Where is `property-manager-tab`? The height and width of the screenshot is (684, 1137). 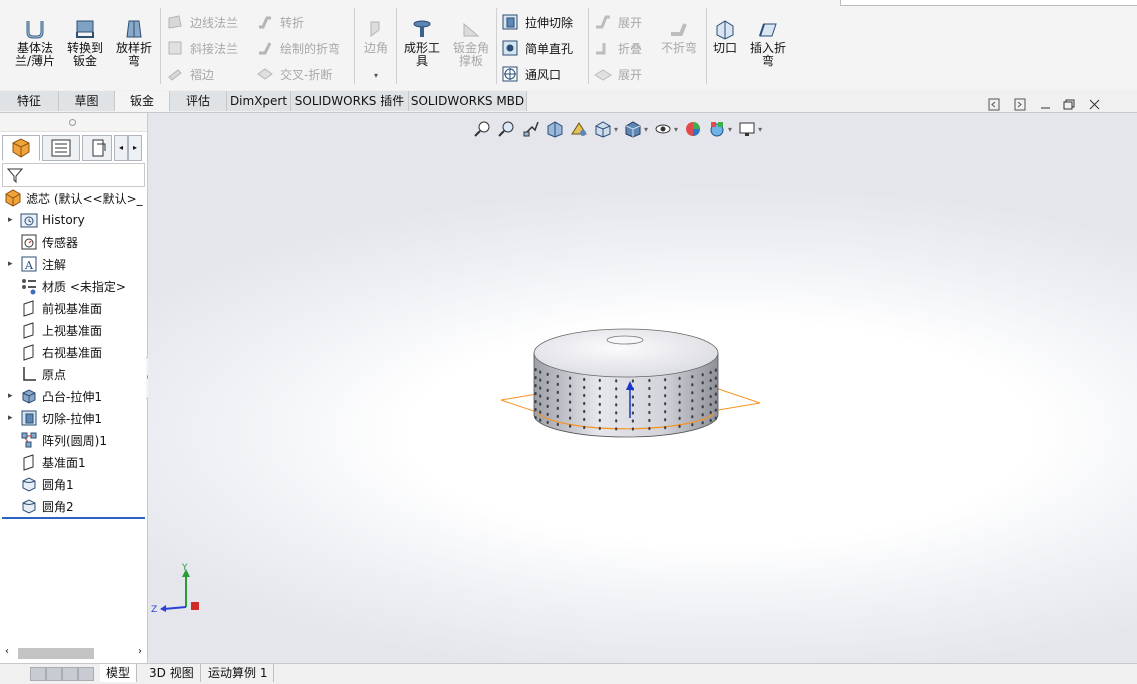 property-manager-tab is located at coordinates (61, 148).